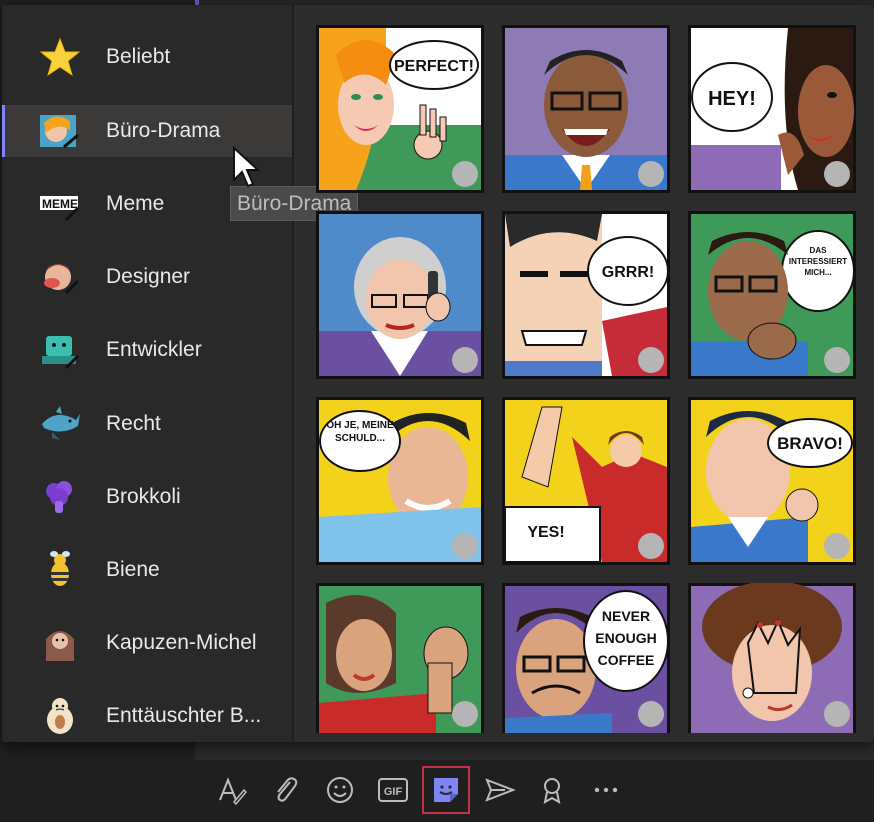 The height and width of the screenshot is (822, 874). What do you see at coordinates (3, 131) in the screenshot?
I see `selection-indicator` at bounding box center [3, 131].